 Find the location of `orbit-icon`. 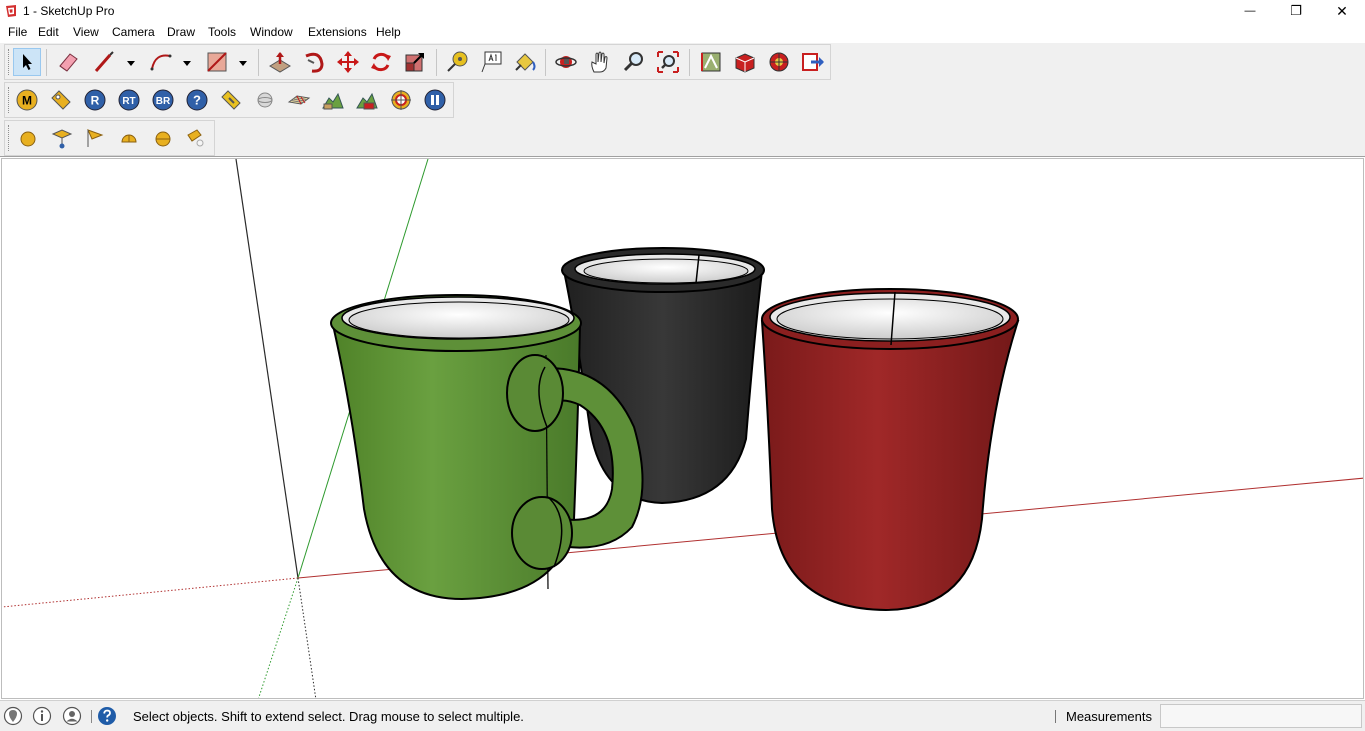

orbit-icon is located at coordinates (566, 62).